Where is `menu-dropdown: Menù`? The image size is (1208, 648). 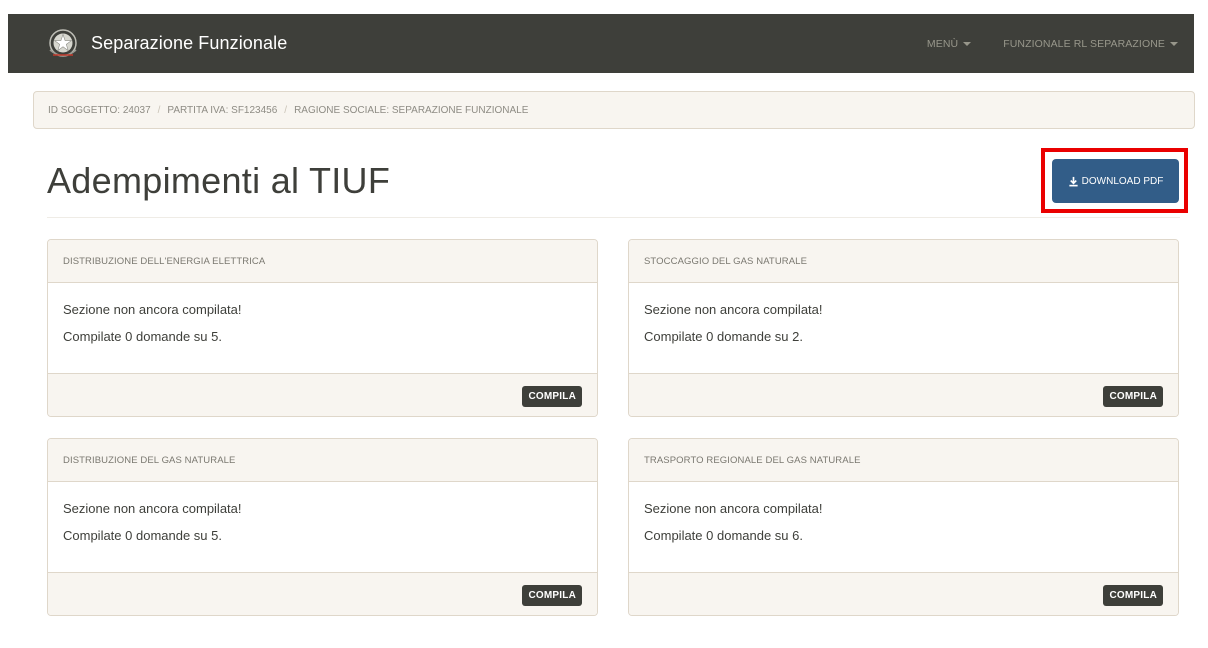 menu-dropdown: Menù is located at coordinates (949, 43).